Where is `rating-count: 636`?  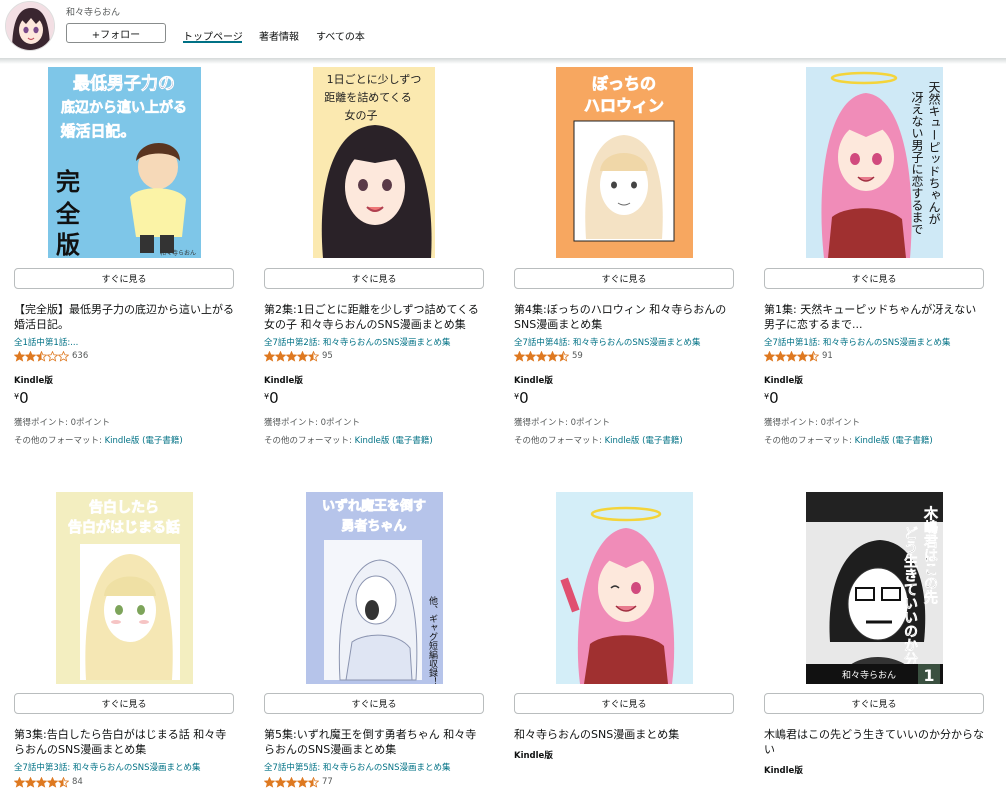 rating-count: 636 is located at coordinates (80, 356).